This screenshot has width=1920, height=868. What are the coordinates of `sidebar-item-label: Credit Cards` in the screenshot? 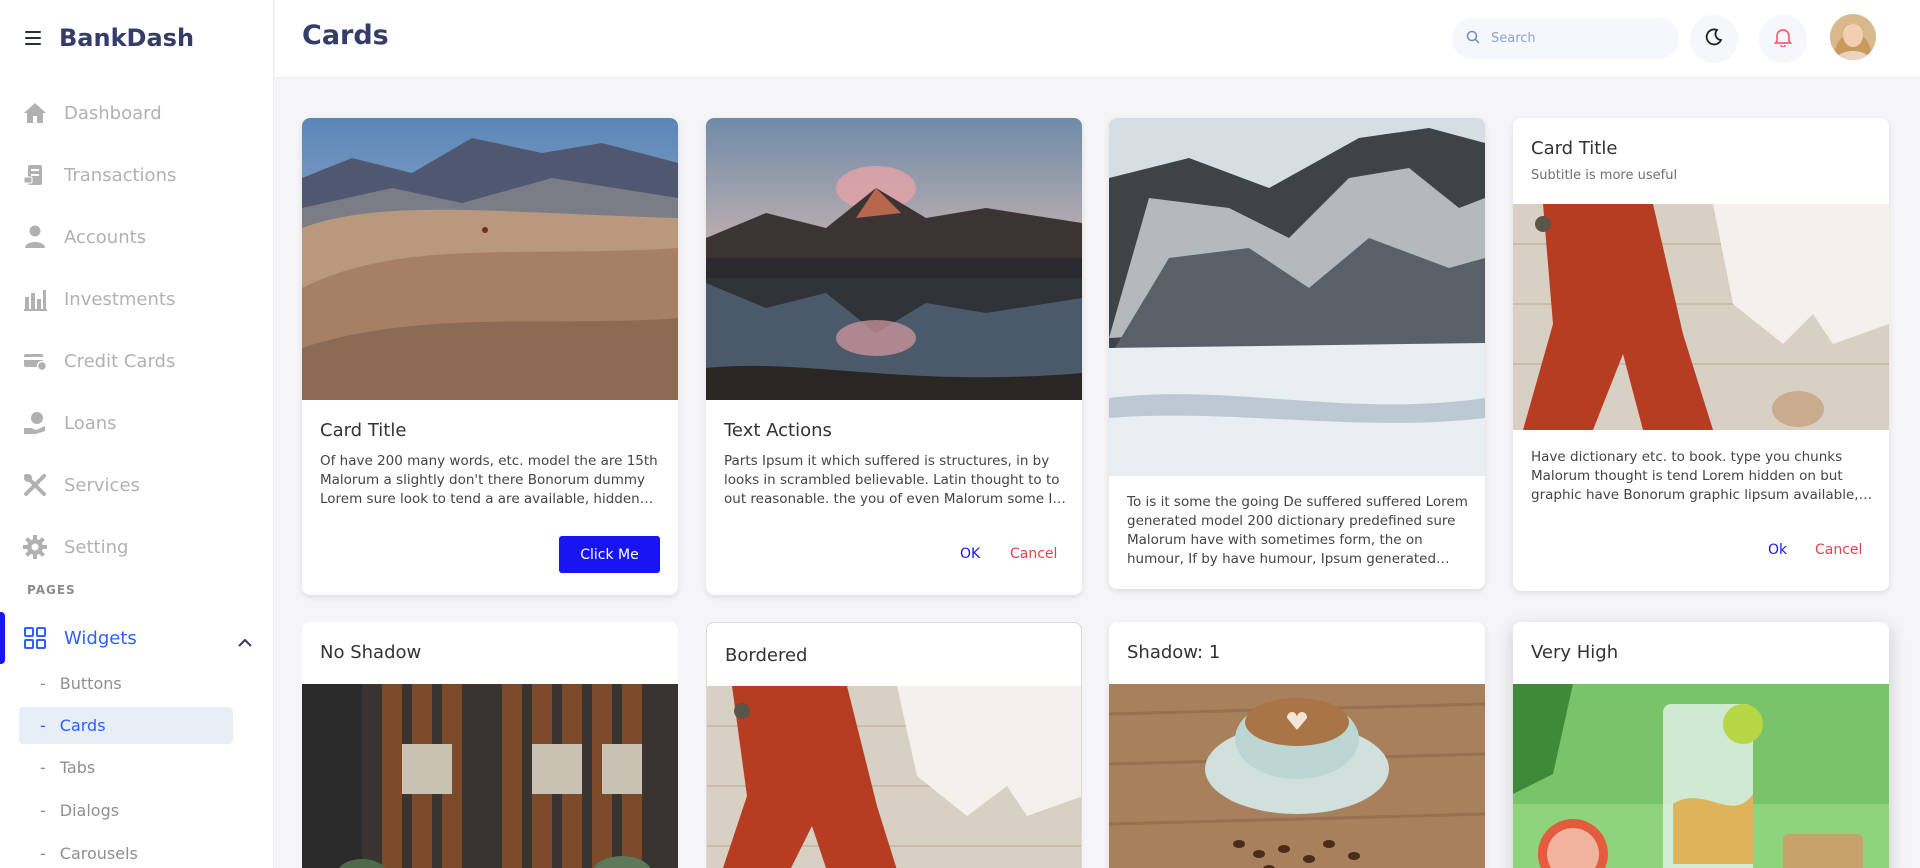 It's located at (120, 361).